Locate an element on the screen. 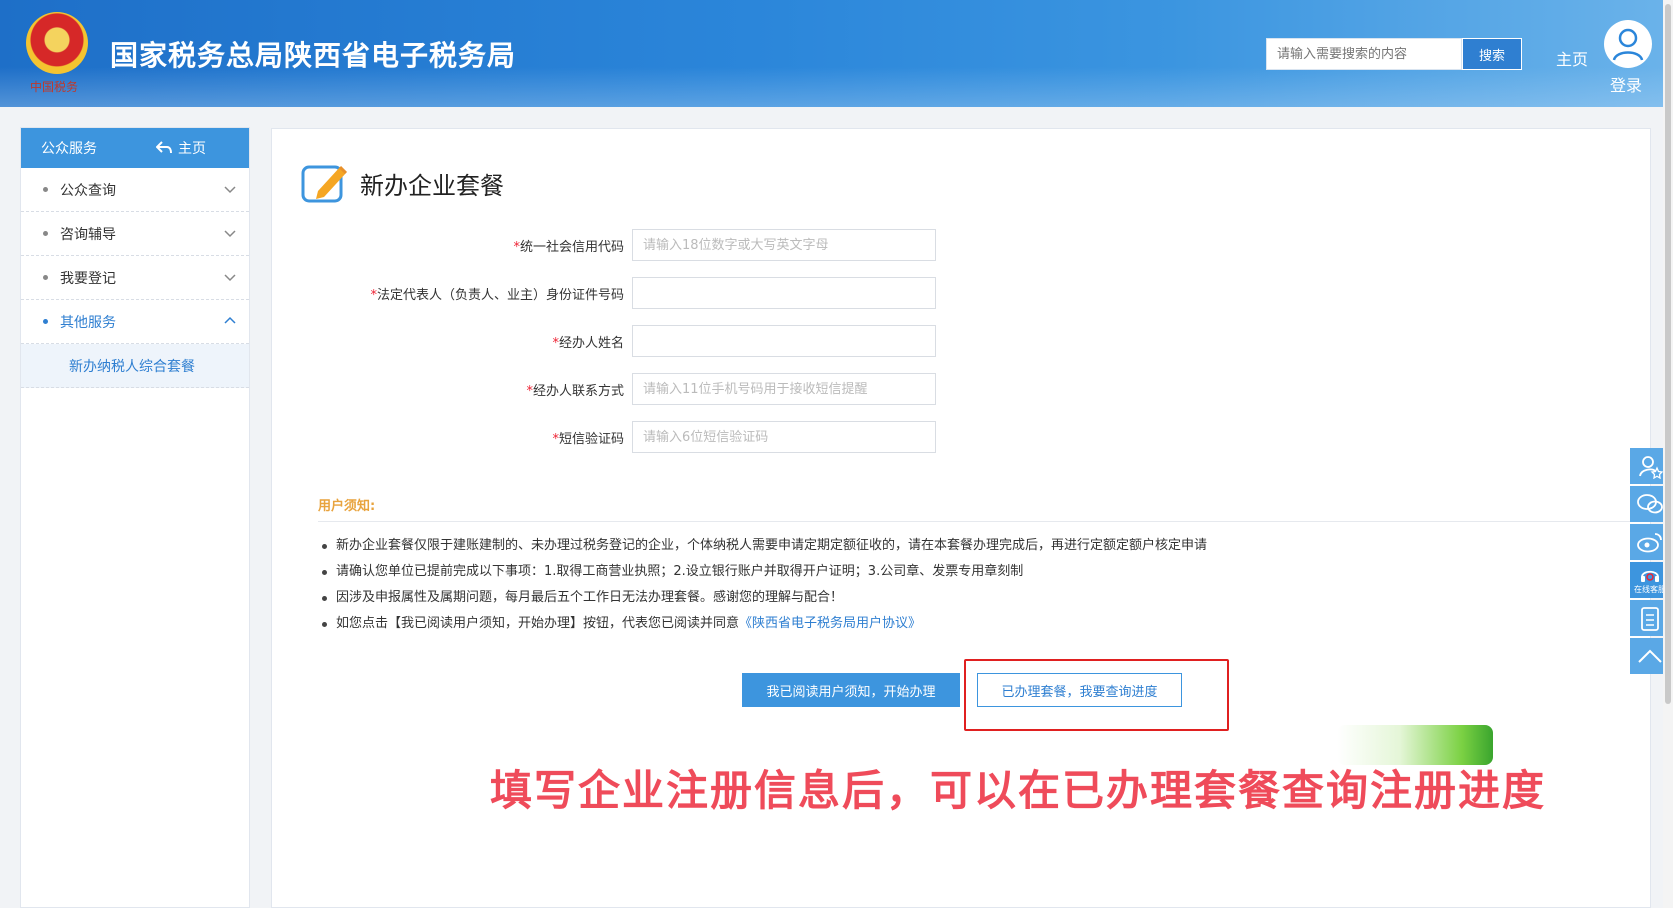 Image resolution: width=1673 pixels, height=908 pixels. sidebar-item-label: 其他服务 is located at coordinates (88, 322).